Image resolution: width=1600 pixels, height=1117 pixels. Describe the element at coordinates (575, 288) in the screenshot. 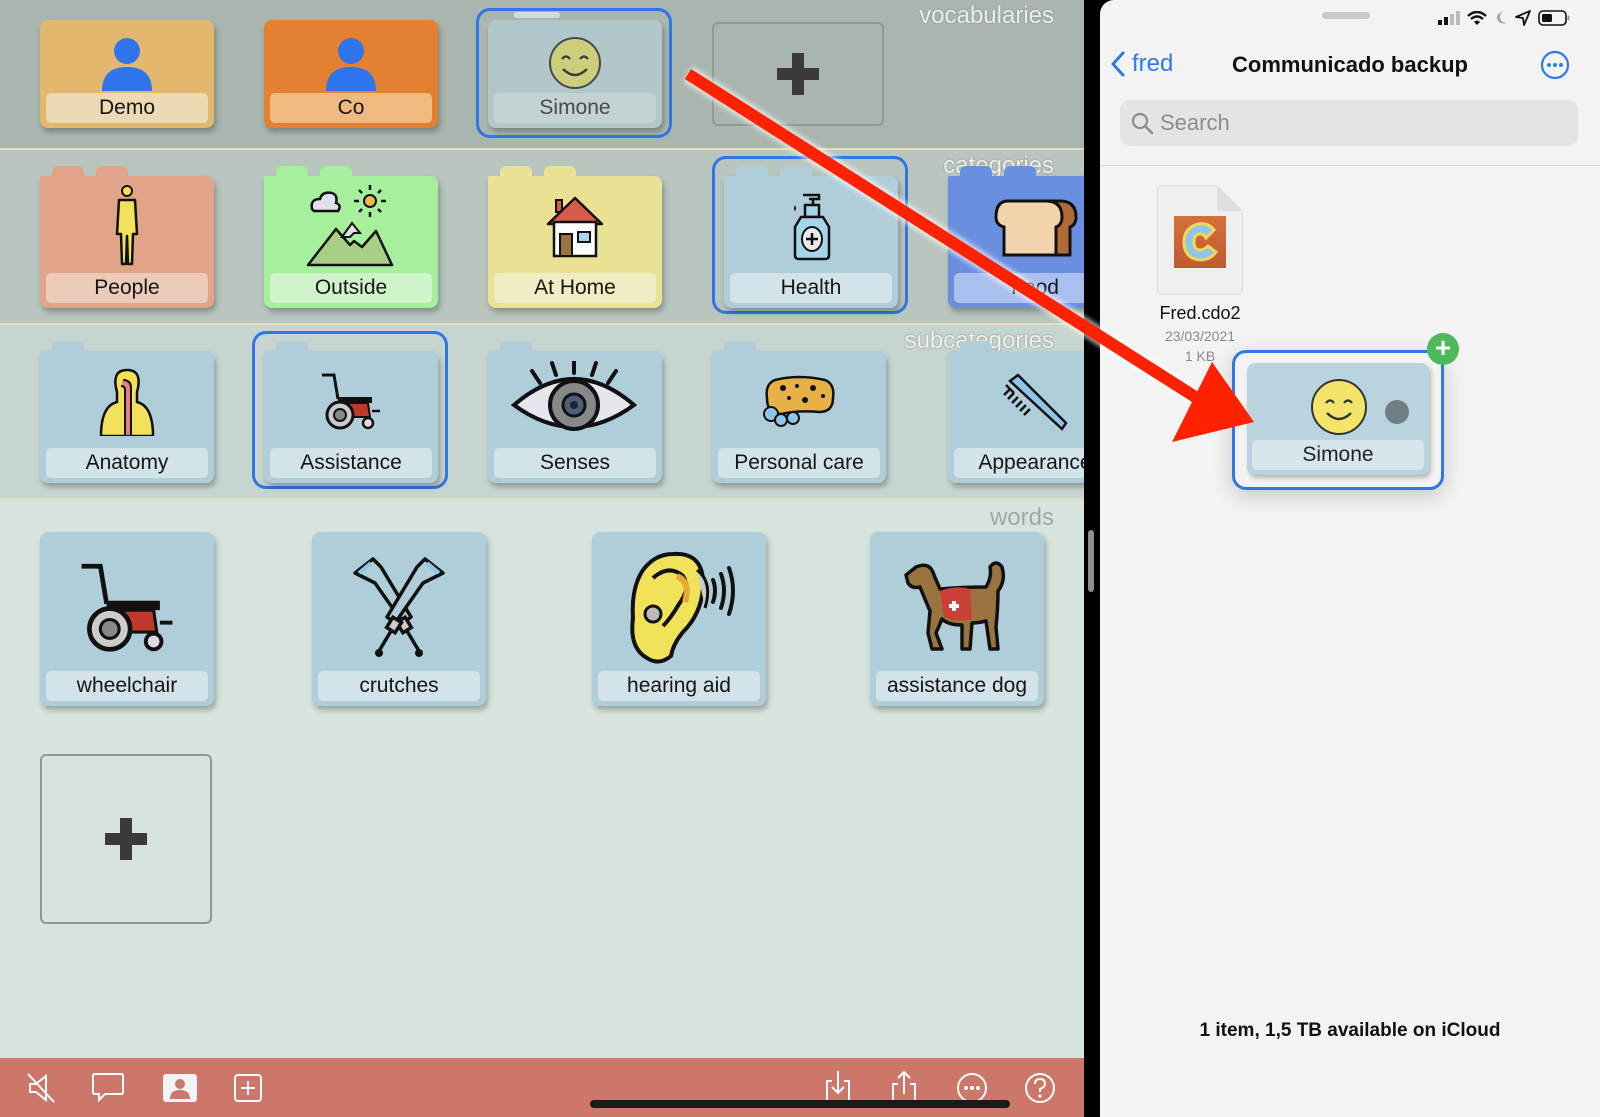

I see `tile-label: At Home` at that location.